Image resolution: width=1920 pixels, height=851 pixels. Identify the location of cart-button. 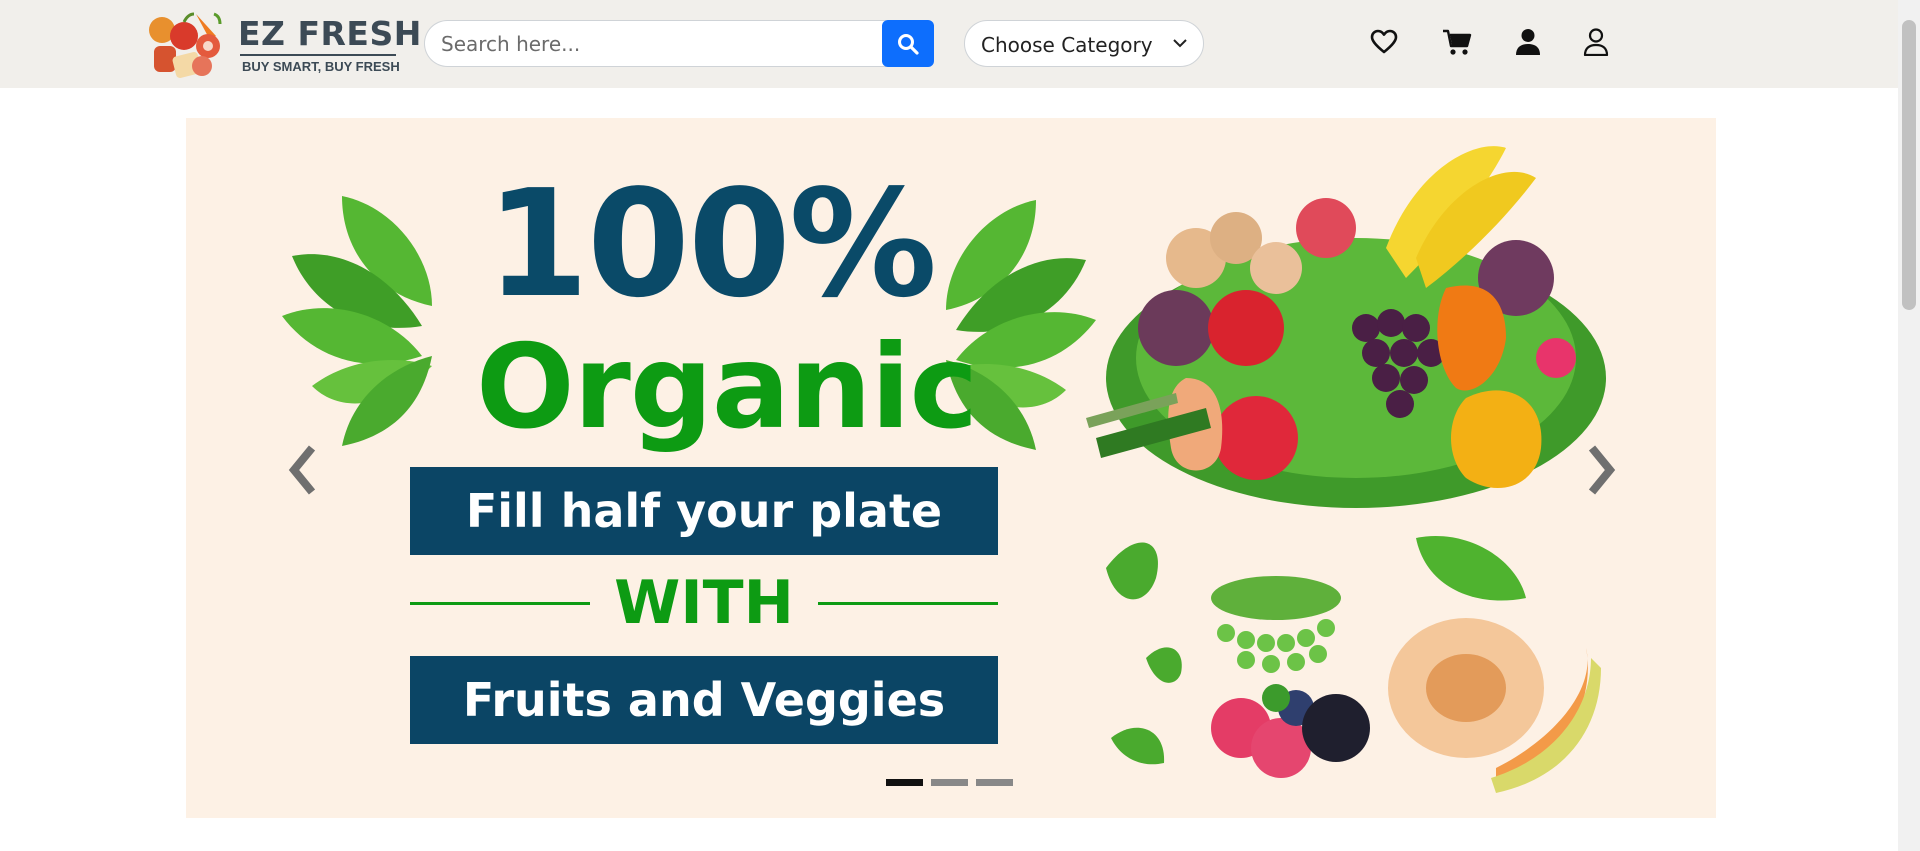
(1457, 42).